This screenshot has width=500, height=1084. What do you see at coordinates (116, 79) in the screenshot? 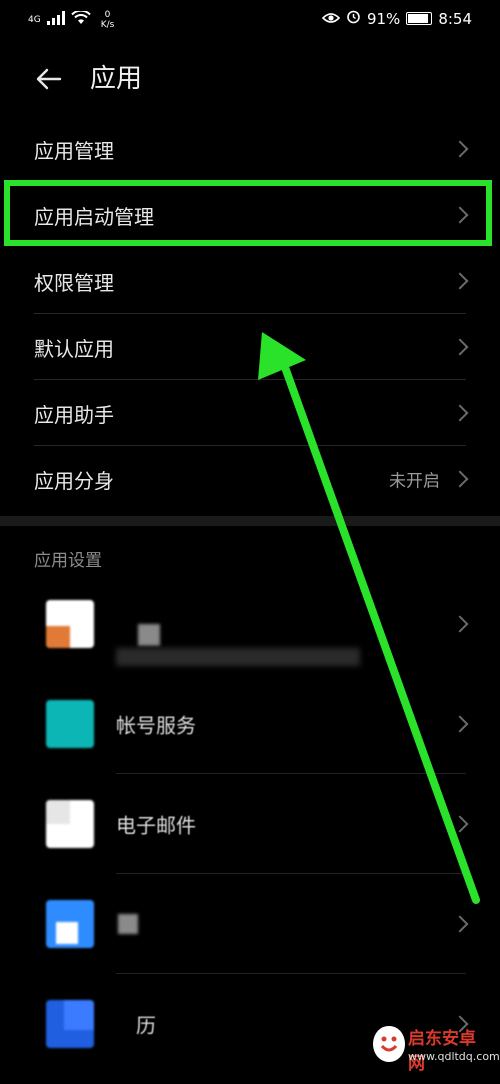
I see `page-title: 应用` at bounding box center [116, 79].